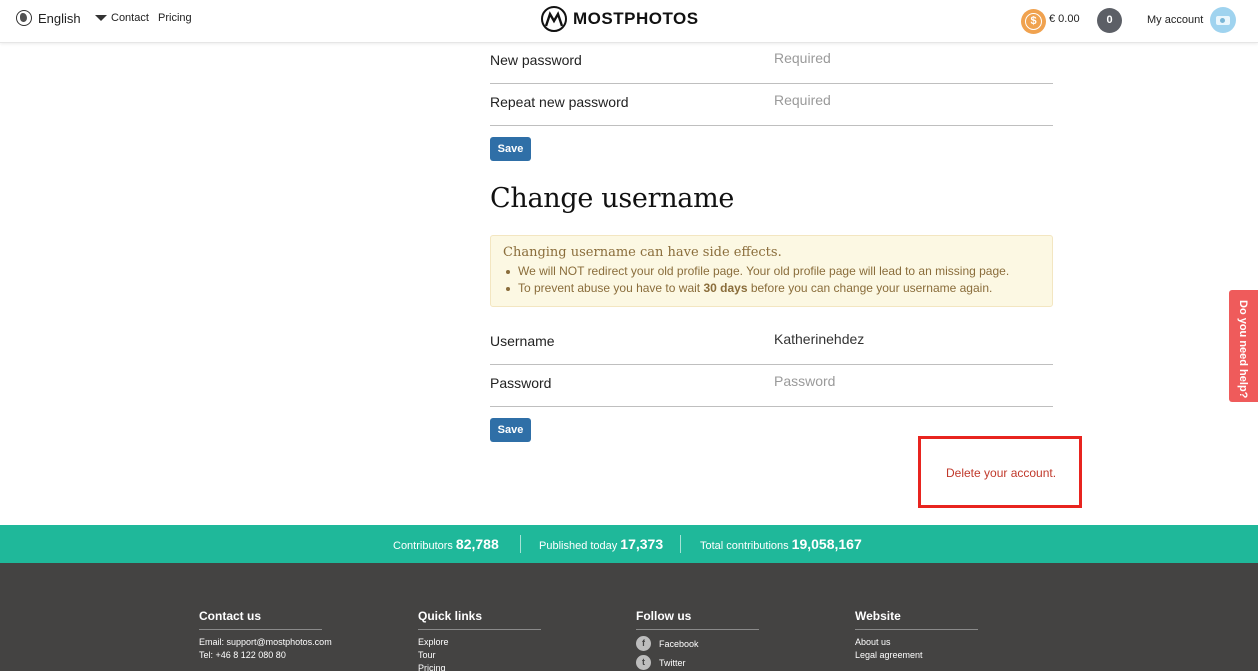 The image size is (1258, 671). I want to click on stat-published-today: Published today 17,373, so click(601, 544).